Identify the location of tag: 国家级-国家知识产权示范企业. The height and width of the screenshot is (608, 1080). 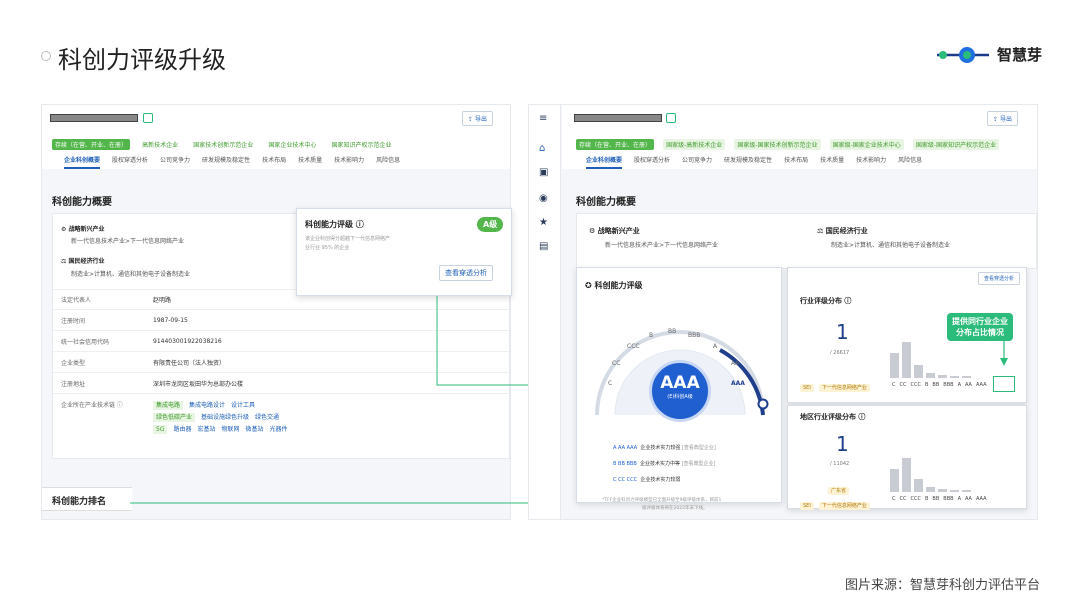
(956, 144).